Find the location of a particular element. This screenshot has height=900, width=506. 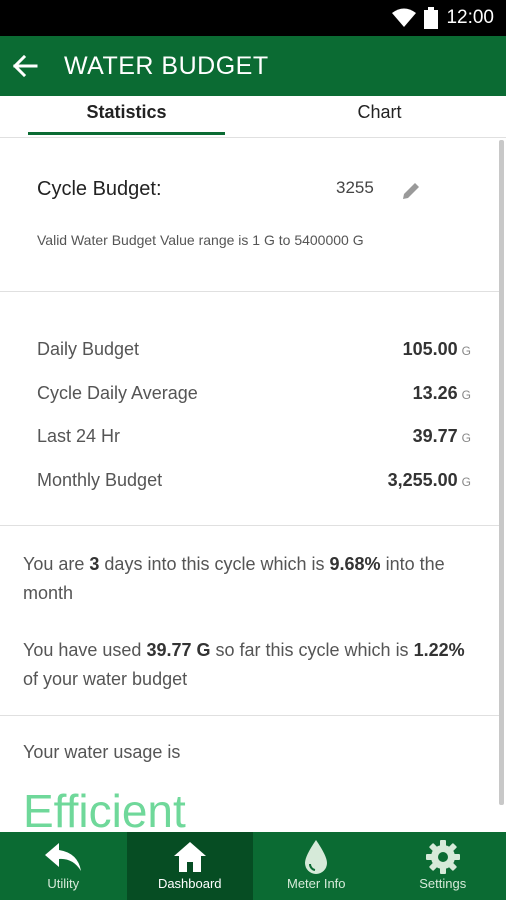

nav-utility: Utility is located at coordinates (63, 866).